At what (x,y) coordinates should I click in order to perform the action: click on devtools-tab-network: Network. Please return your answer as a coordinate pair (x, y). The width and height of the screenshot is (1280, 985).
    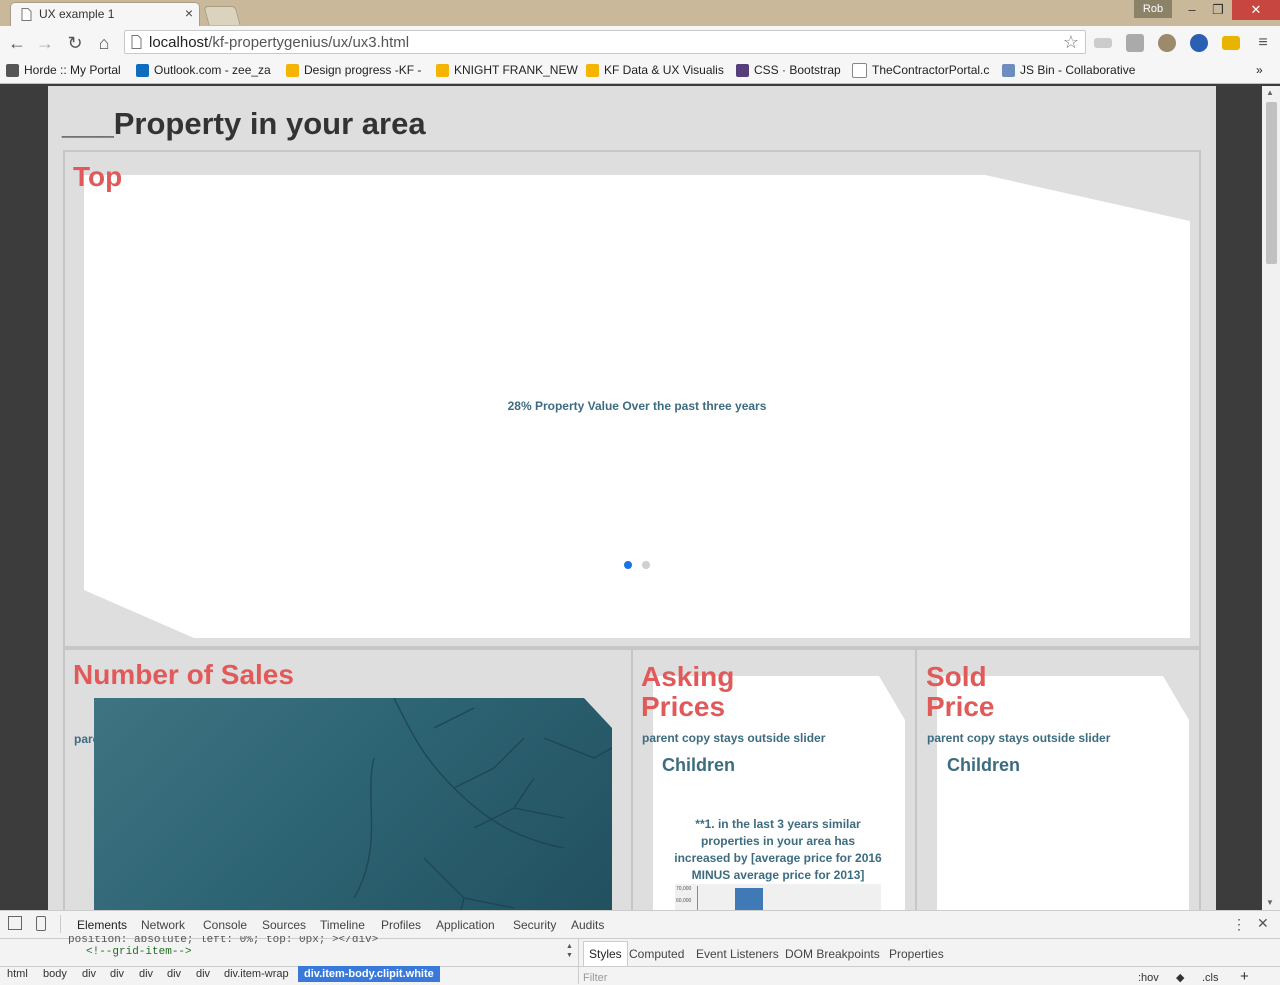
    Looking at the image, I should click on (163, 925).